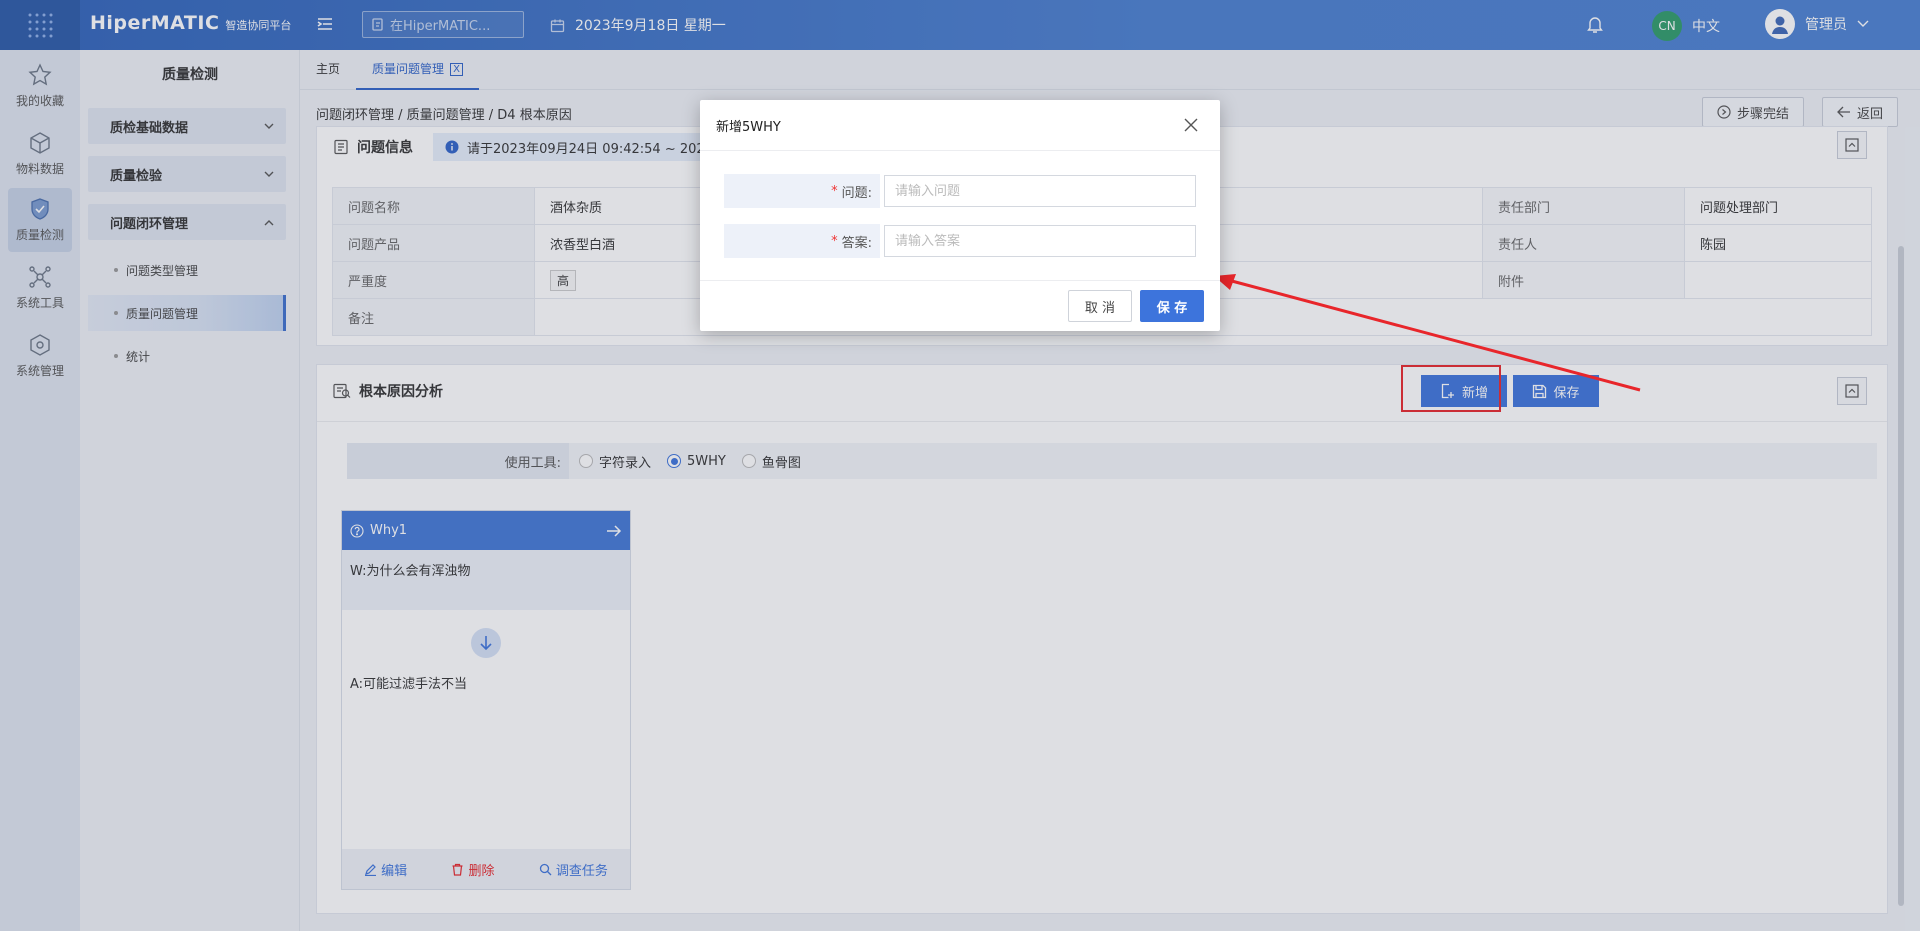  I want to click on answer-field-row: * 答案:, so click(960, 241).